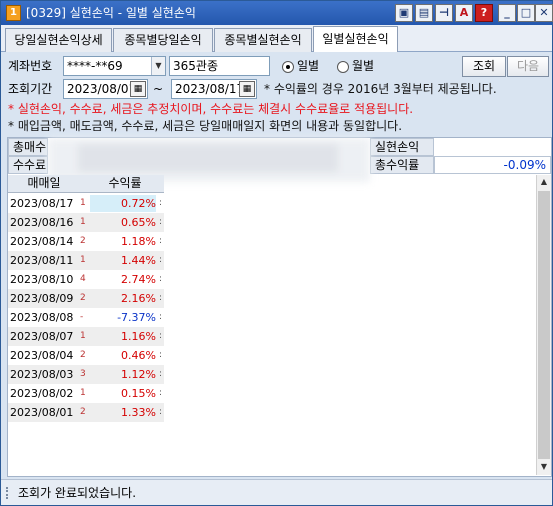 This screenshot has height=506, width=553. I want to click on tab-stock-daily-pnl: 종목별당일손익, so click(163, 40).